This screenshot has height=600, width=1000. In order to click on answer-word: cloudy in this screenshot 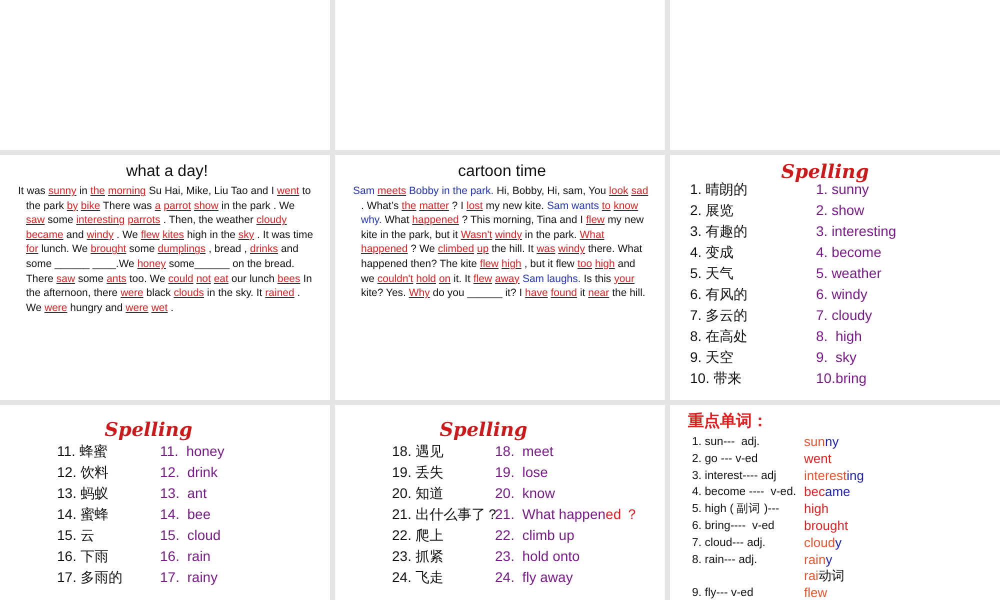, I will do `click(823, 543)`.